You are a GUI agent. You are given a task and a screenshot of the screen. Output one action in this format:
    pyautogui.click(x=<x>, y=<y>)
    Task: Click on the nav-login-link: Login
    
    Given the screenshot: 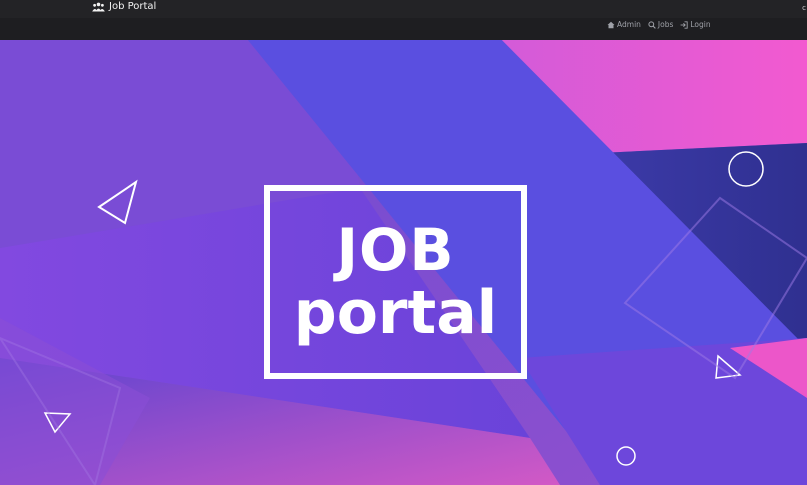 What is the action you would take?
    pyautogui.click(x=695, y=24)
    